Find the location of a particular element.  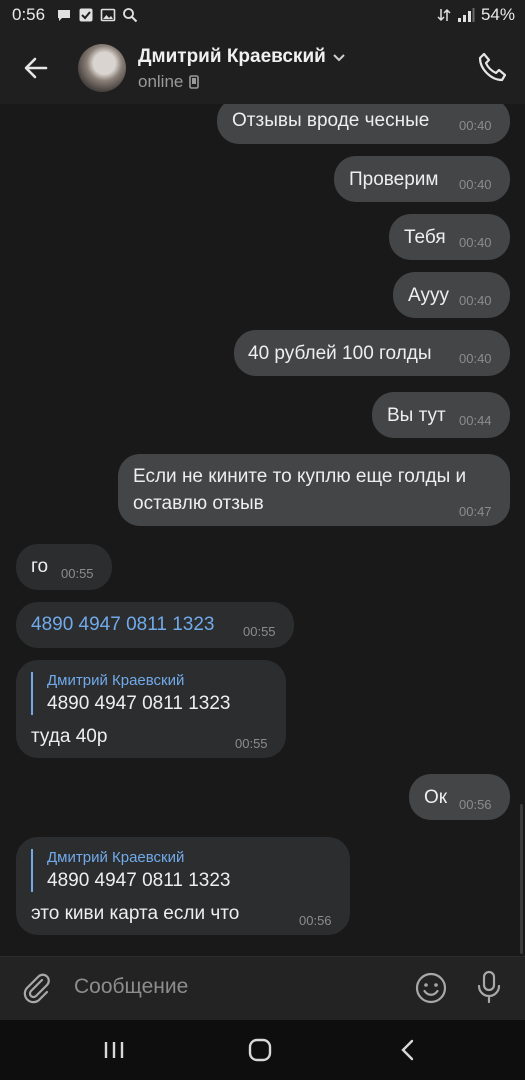

message-input: Сообщение is located at coordinates (131, 987).